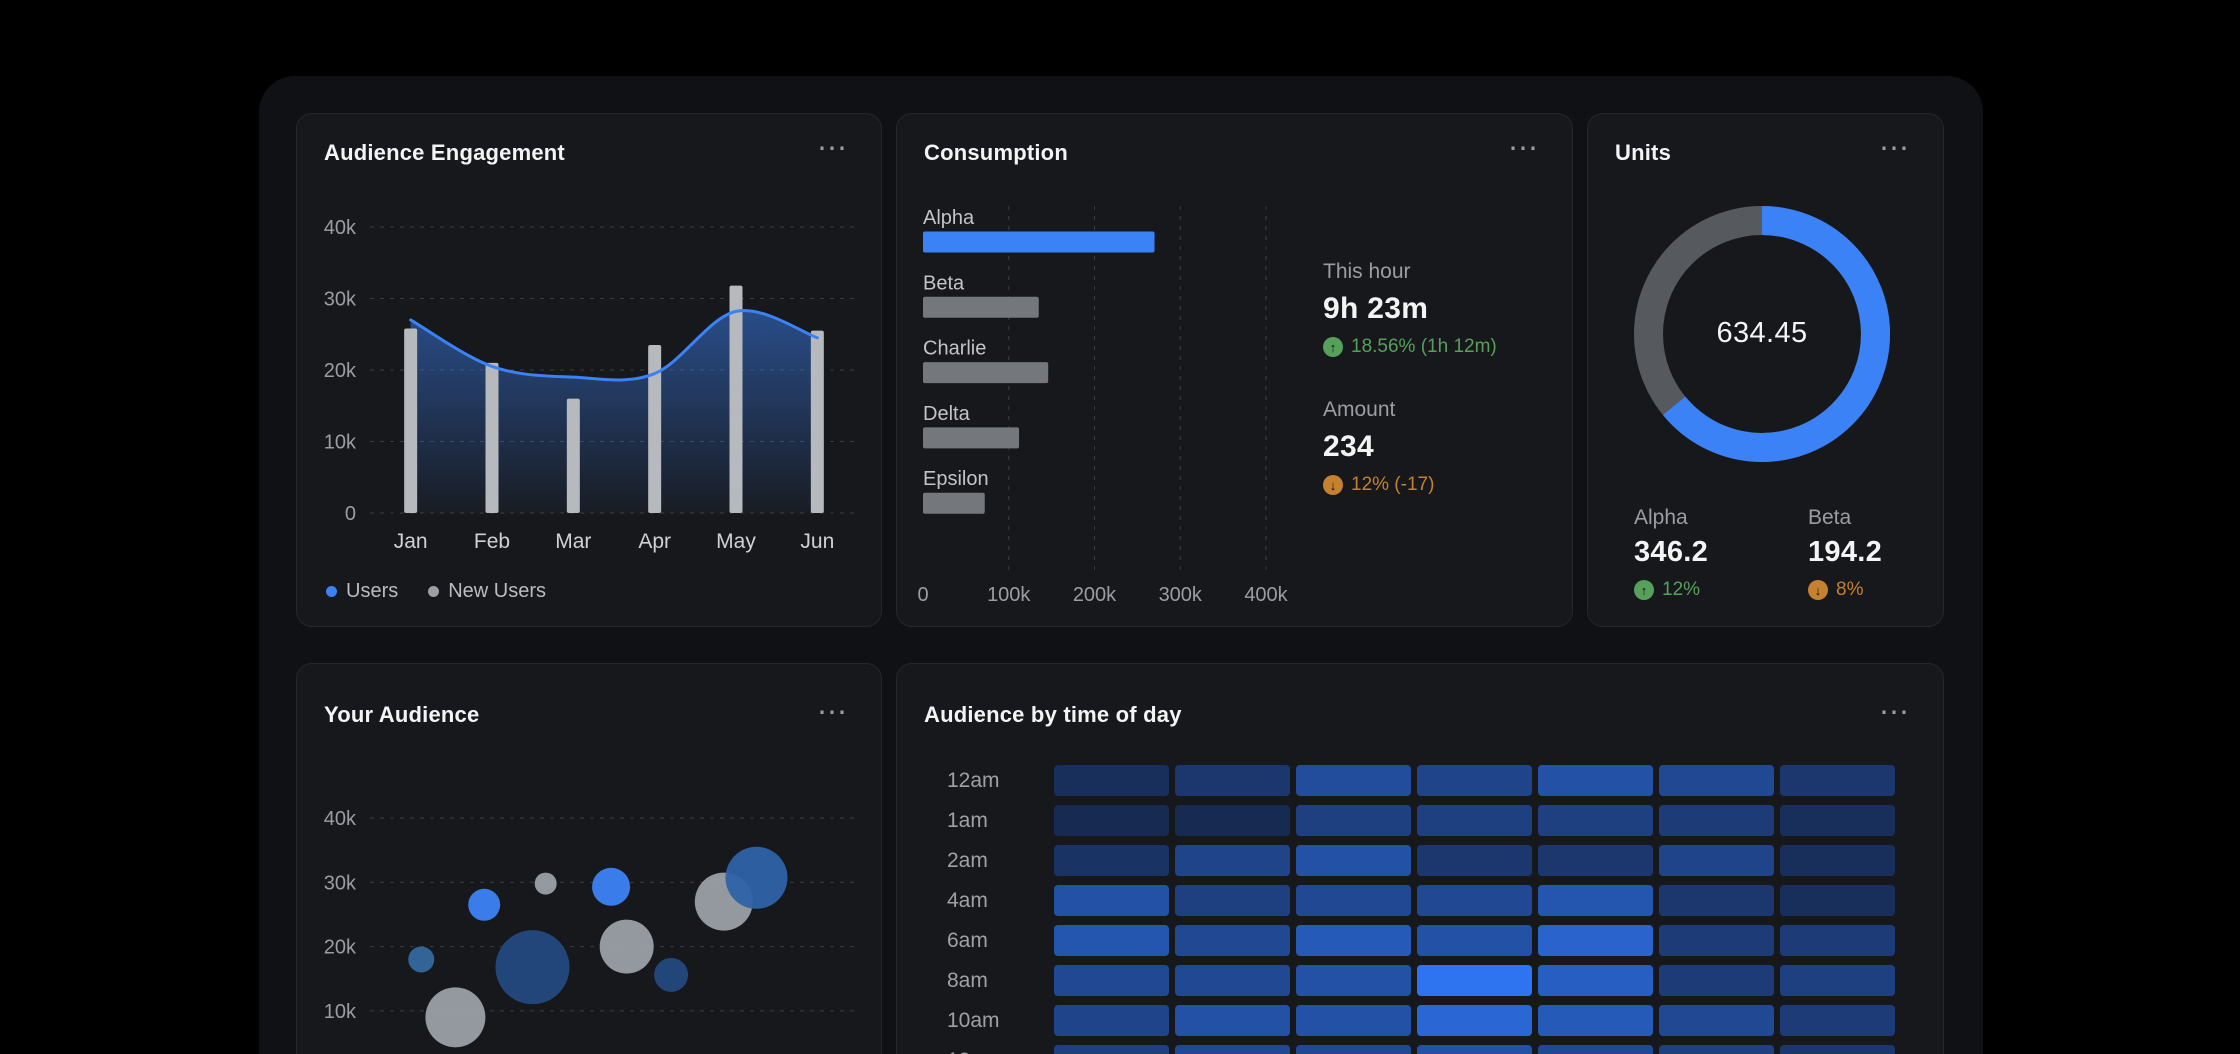 This screenshot has width=2240, height=1054. Describe the element at coordinates (954, 349) in the screenshot. I see `bar-category-label: Charlie` at that location.